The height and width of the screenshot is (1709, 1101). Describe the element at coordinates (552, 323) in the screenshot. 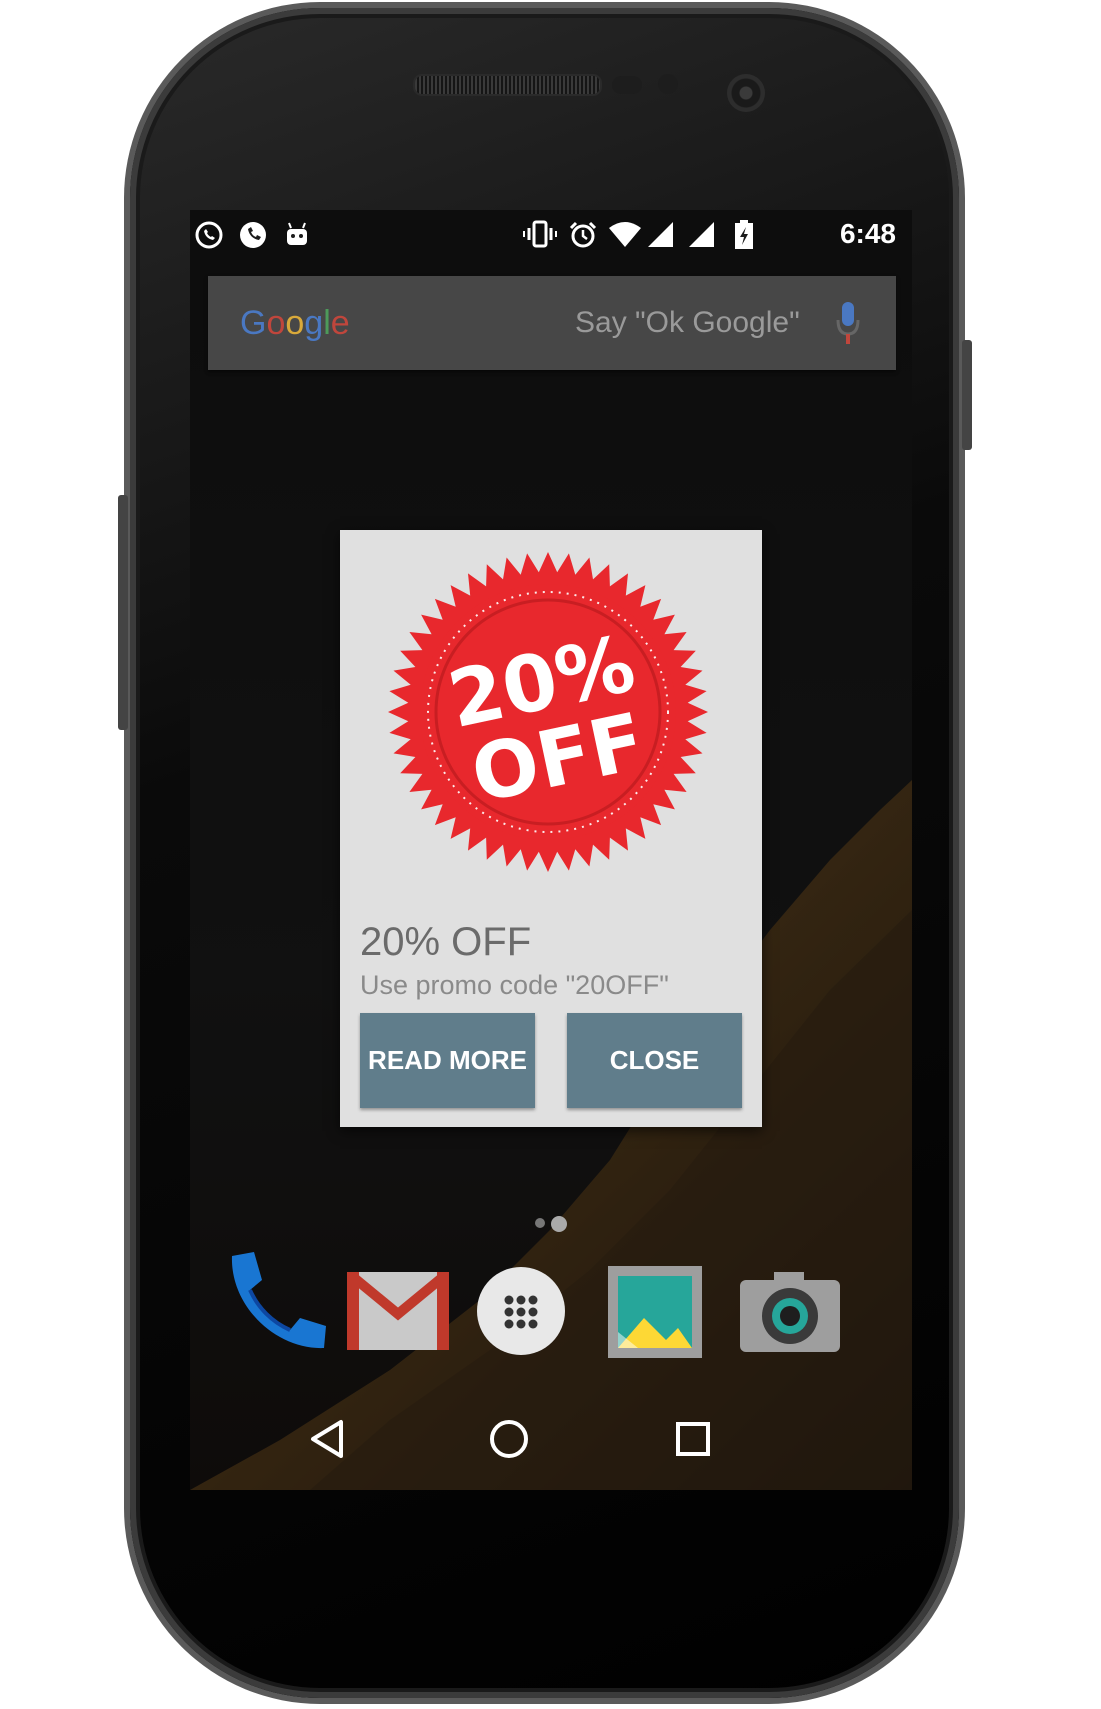

I see `google-search-widget: Google Say "Ok Google"` at that location.